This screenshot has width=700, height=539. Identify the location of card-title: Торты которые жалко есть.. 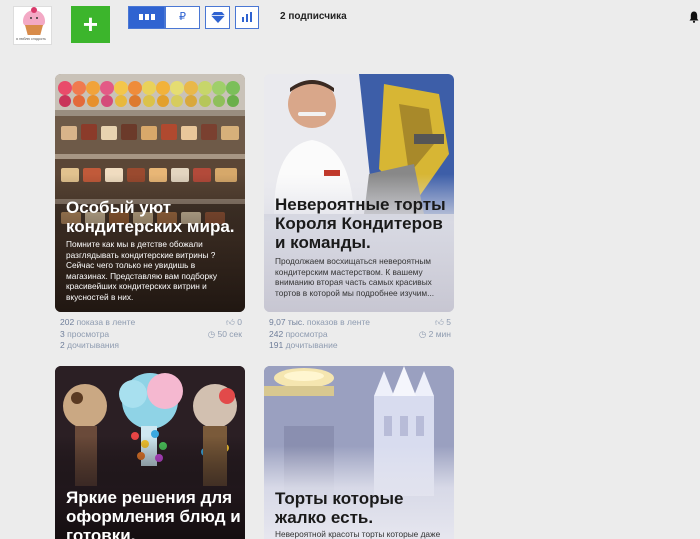
(364, 508).